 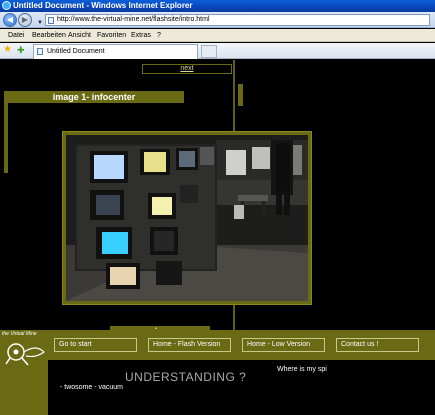 What do you see at coordinates (156, 329) in the screenshot?
I see `caption-marker: •` at bounding box center [156, 329].